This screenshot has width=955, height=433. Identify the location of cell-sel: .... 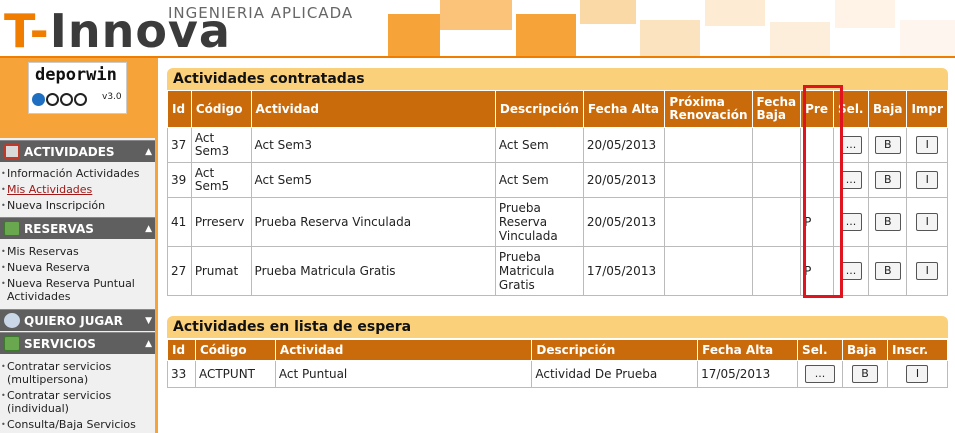
(820, 374).